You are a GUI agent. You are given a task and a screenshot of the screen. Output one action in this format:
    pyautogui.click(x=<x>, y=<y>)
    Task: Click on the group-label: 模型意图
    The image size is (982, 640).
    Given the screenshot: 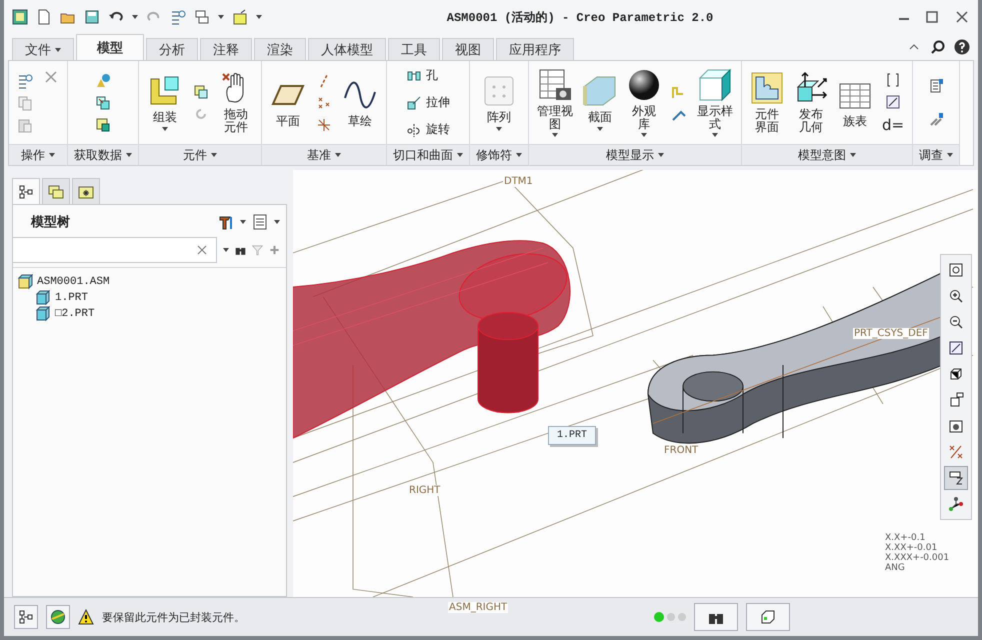 What is the action you would take?
    pyautogui.click(x=827, y=154)
    